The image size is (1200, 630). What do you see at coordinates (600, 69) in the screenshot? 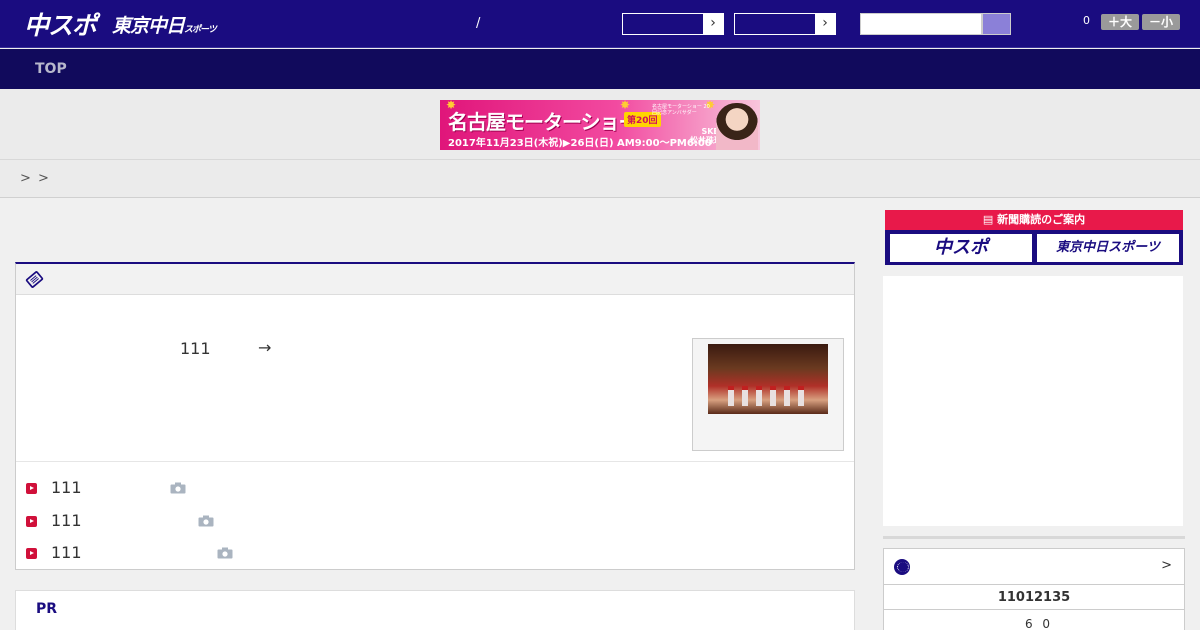
I see `main-nav: TOP` at bounding box center [600, 69].